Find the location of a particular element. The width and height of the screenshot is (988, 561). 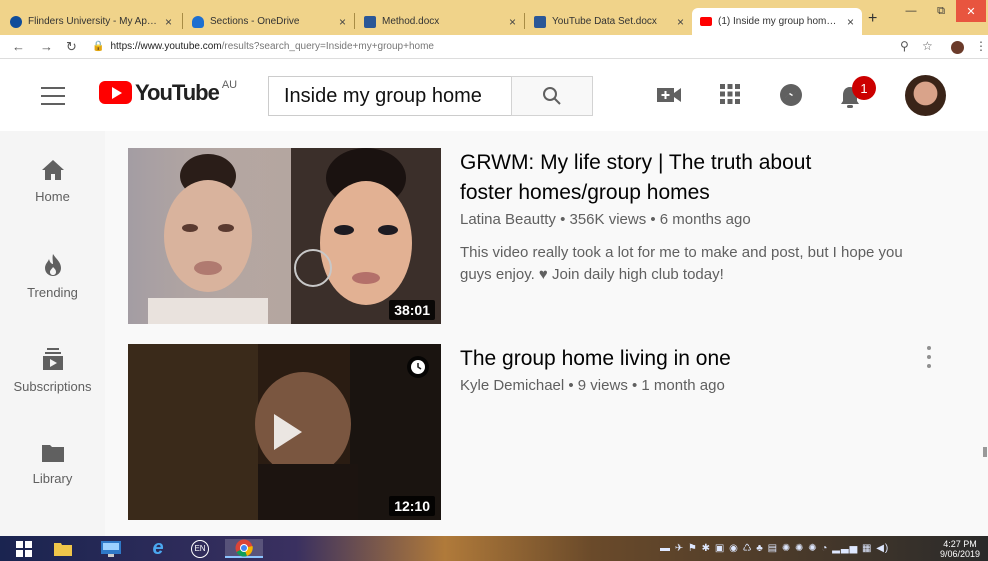

forward-arrow-icon: → is located at coordinates (46, 46).